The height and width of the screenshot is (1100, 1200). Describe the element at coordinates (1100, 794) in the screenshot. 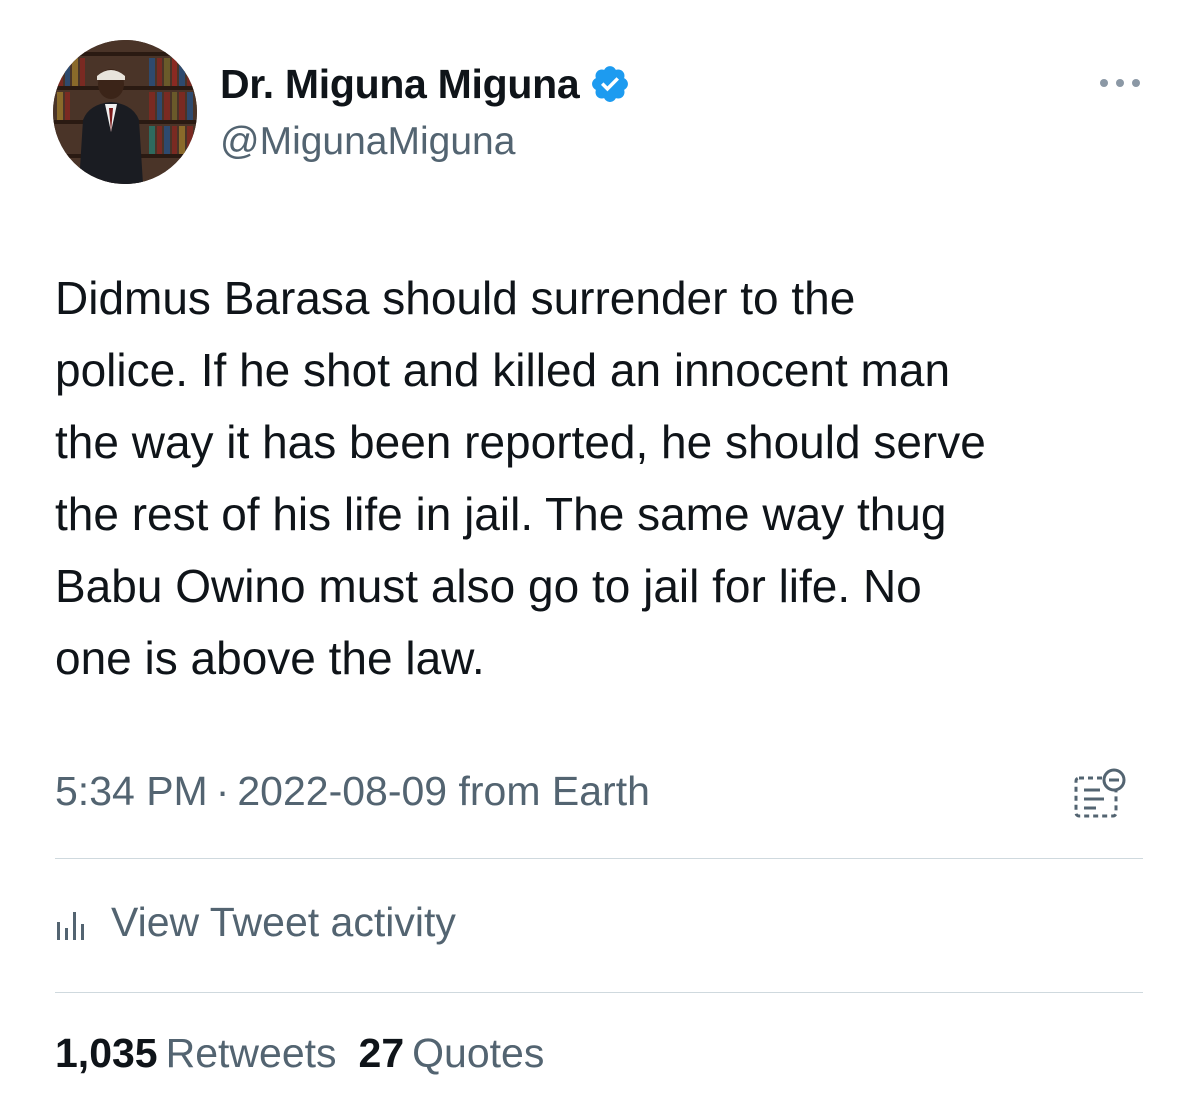

I see `edit-history-icon` at that location.